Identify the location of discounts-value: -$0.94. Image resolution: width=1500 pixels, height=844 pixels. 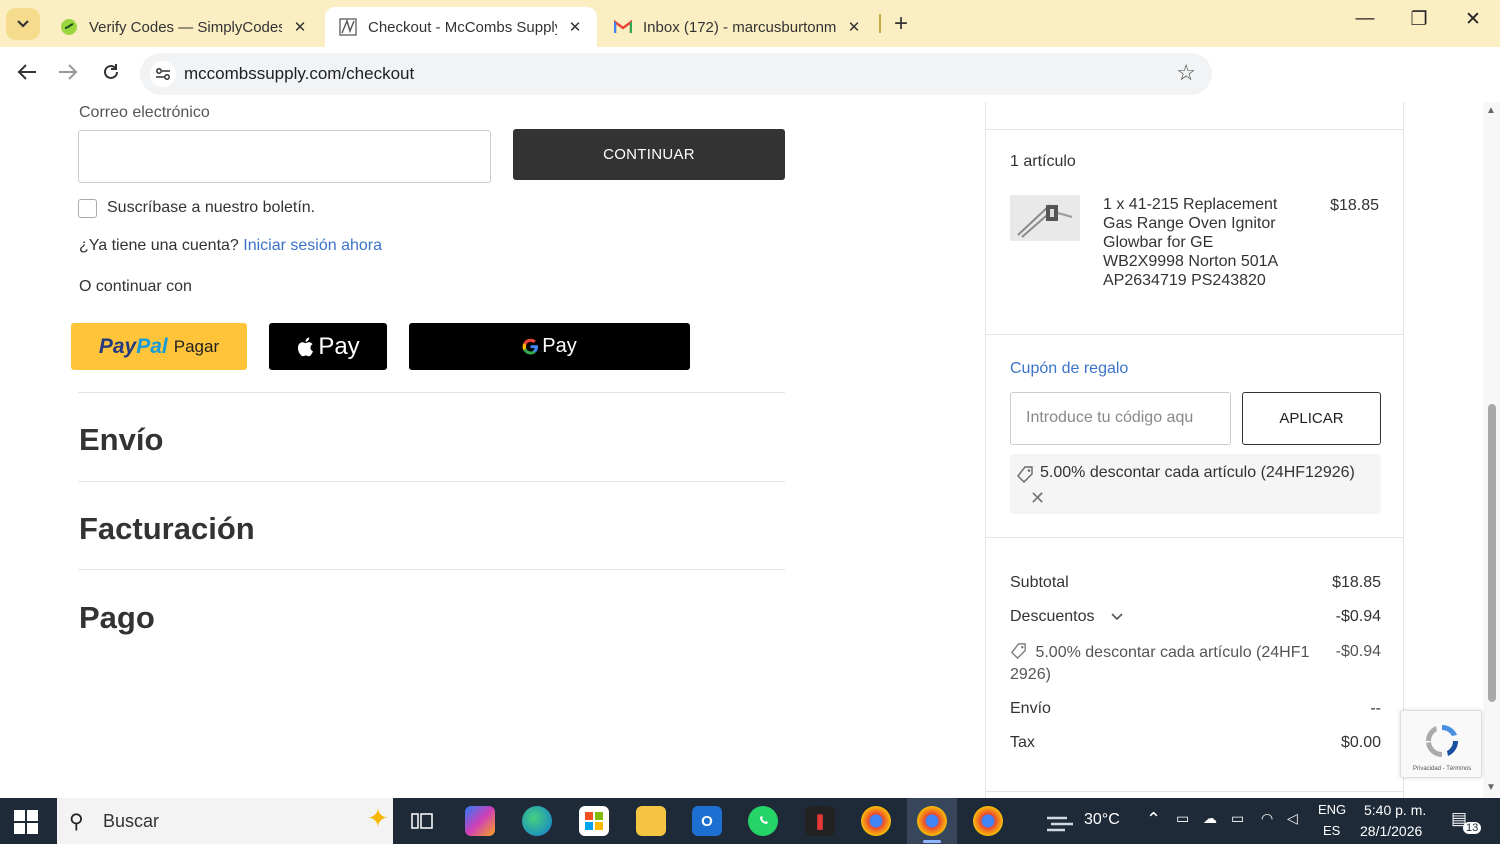
(1358, 616).